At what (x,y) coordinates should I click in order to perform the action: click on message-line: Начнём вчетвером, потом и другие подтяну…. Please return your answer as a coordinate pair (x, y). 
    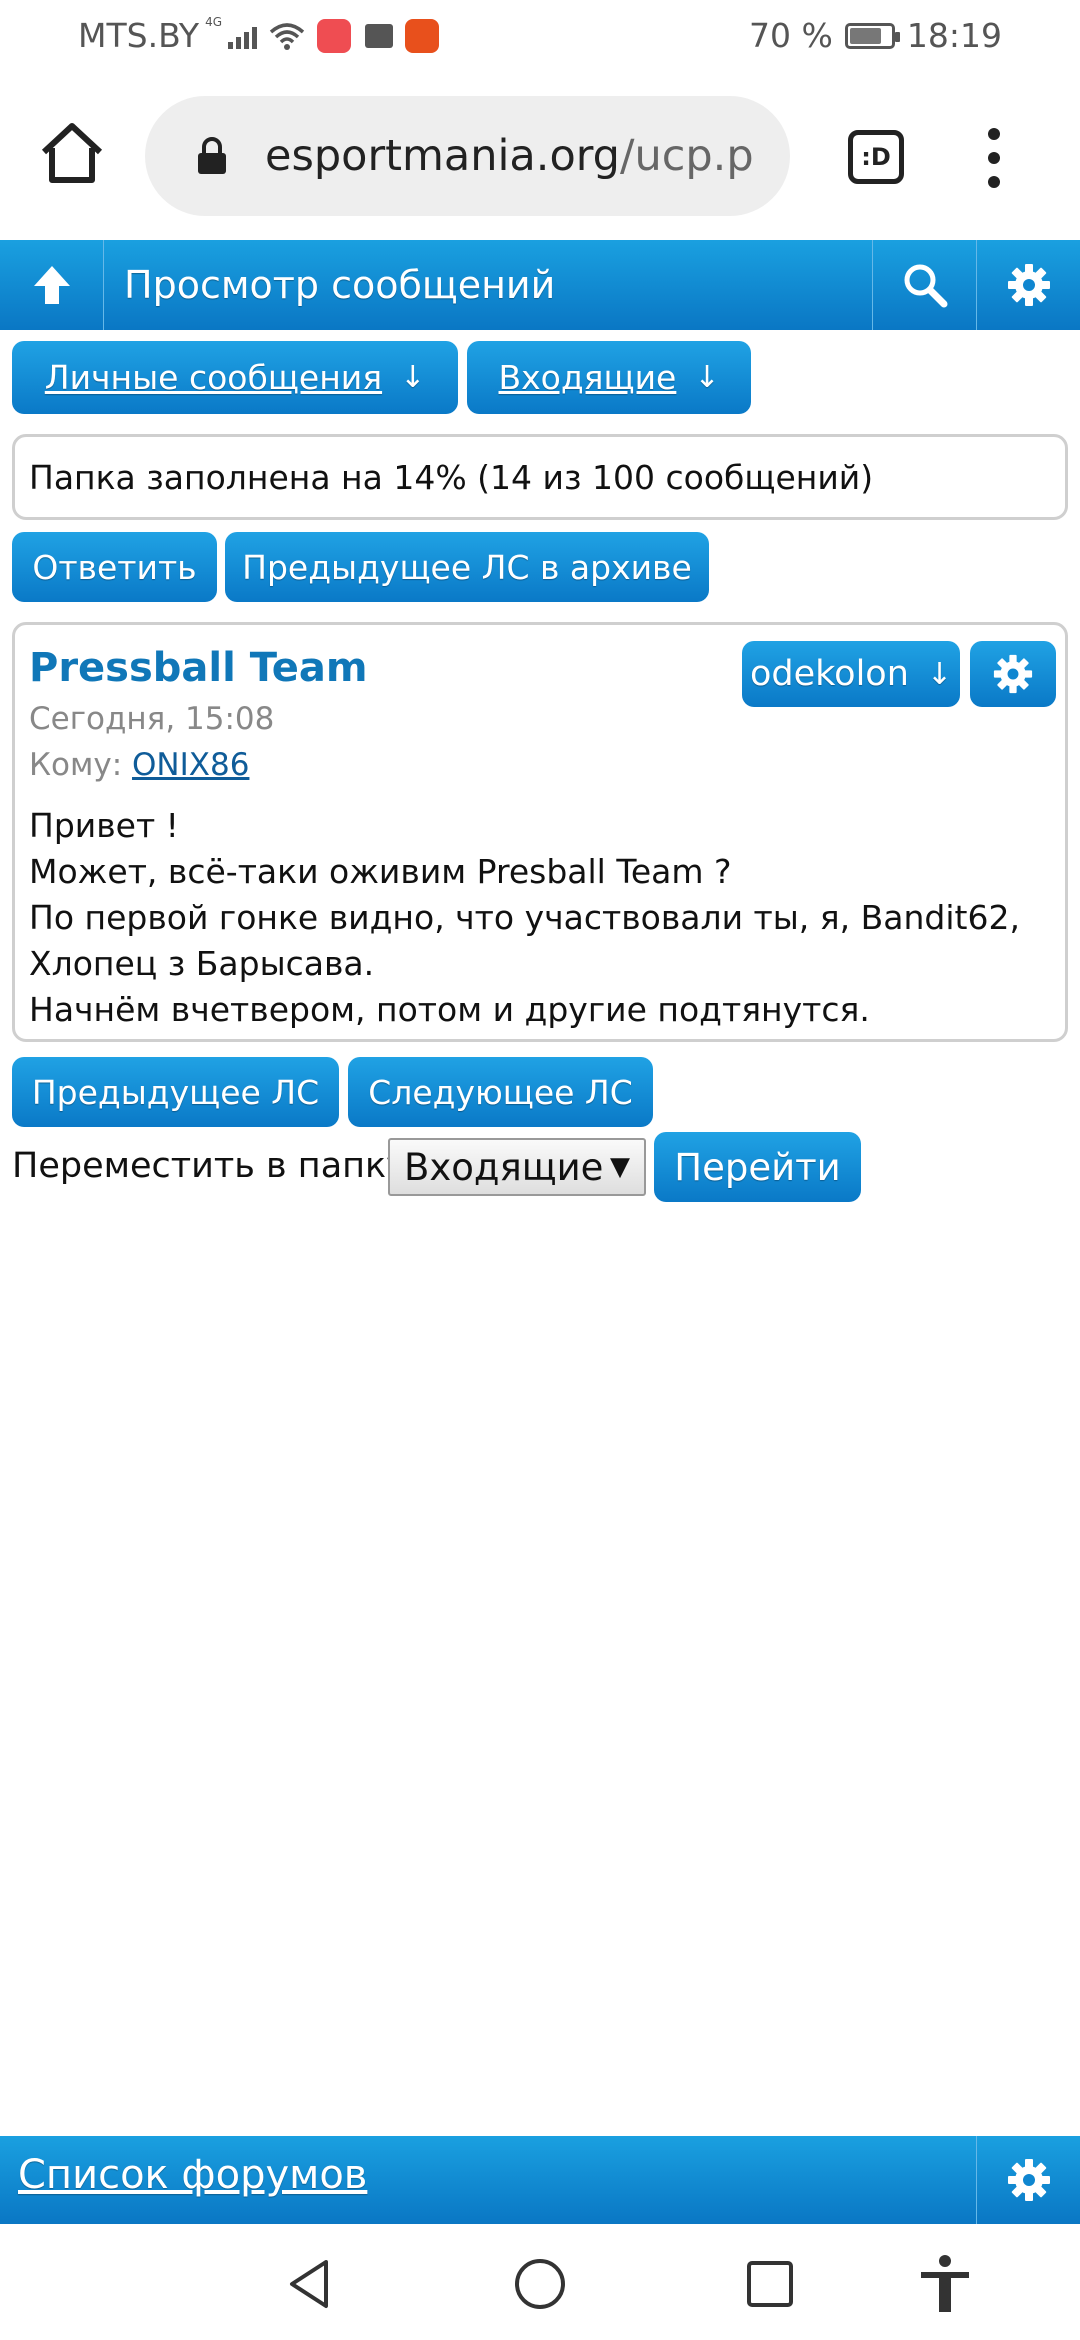
    Looking at the image, I should click on (449, 1009).